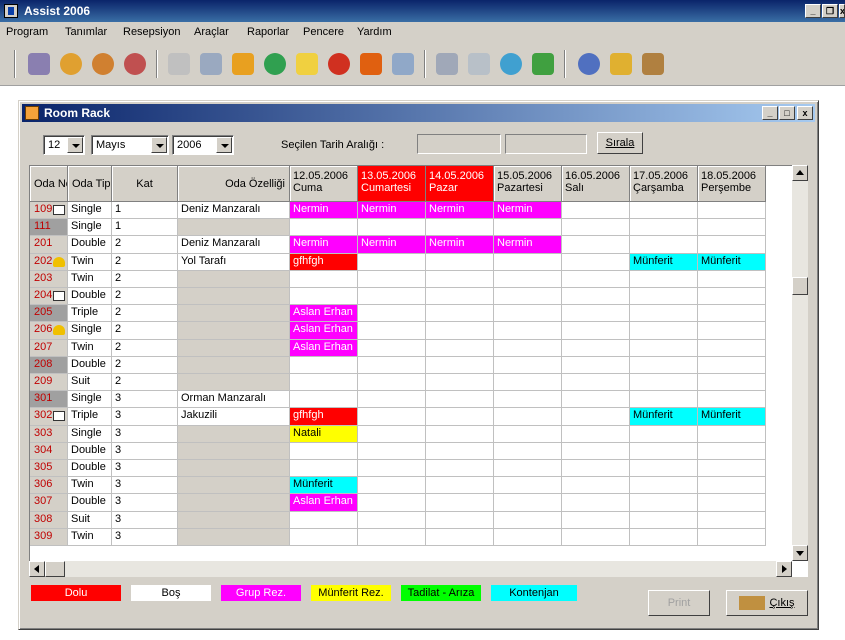  I want to click on range-start-field, so click(459, 144).